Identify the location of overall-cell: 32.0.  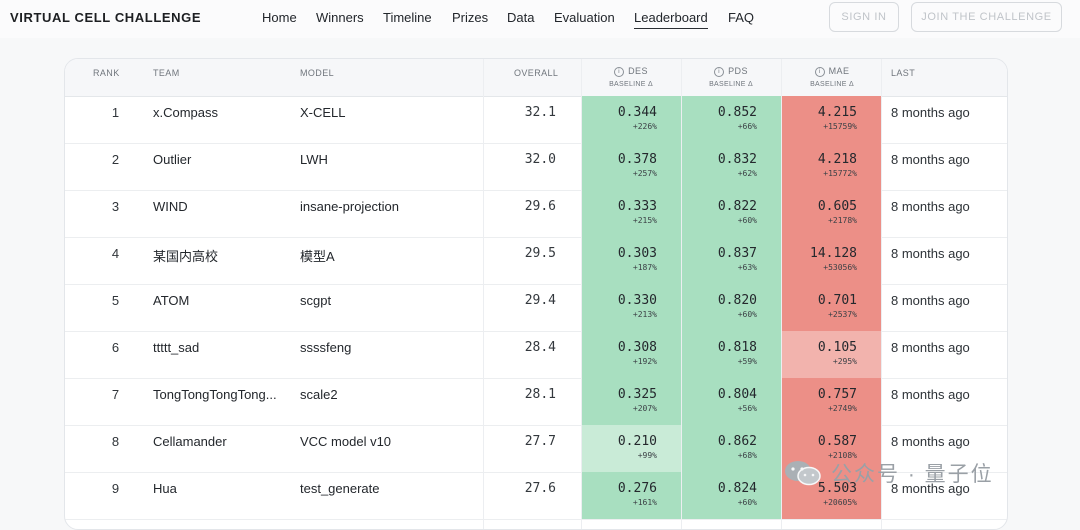
(540, 159).